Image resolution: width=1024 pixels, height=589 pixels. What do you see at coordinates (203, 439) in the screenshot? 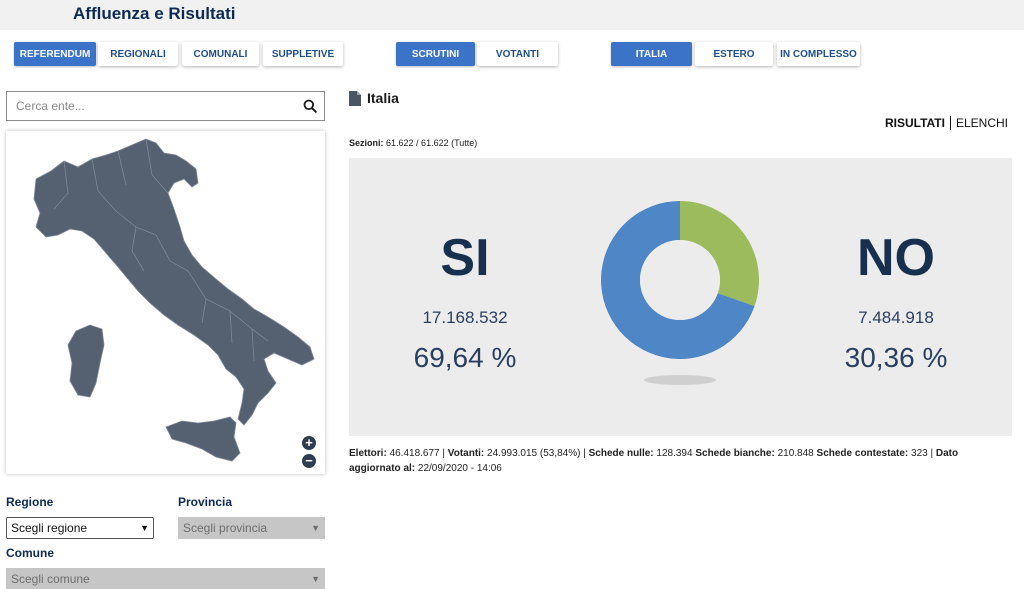
I see `sicily-shape` at bounding box center [203, 439].